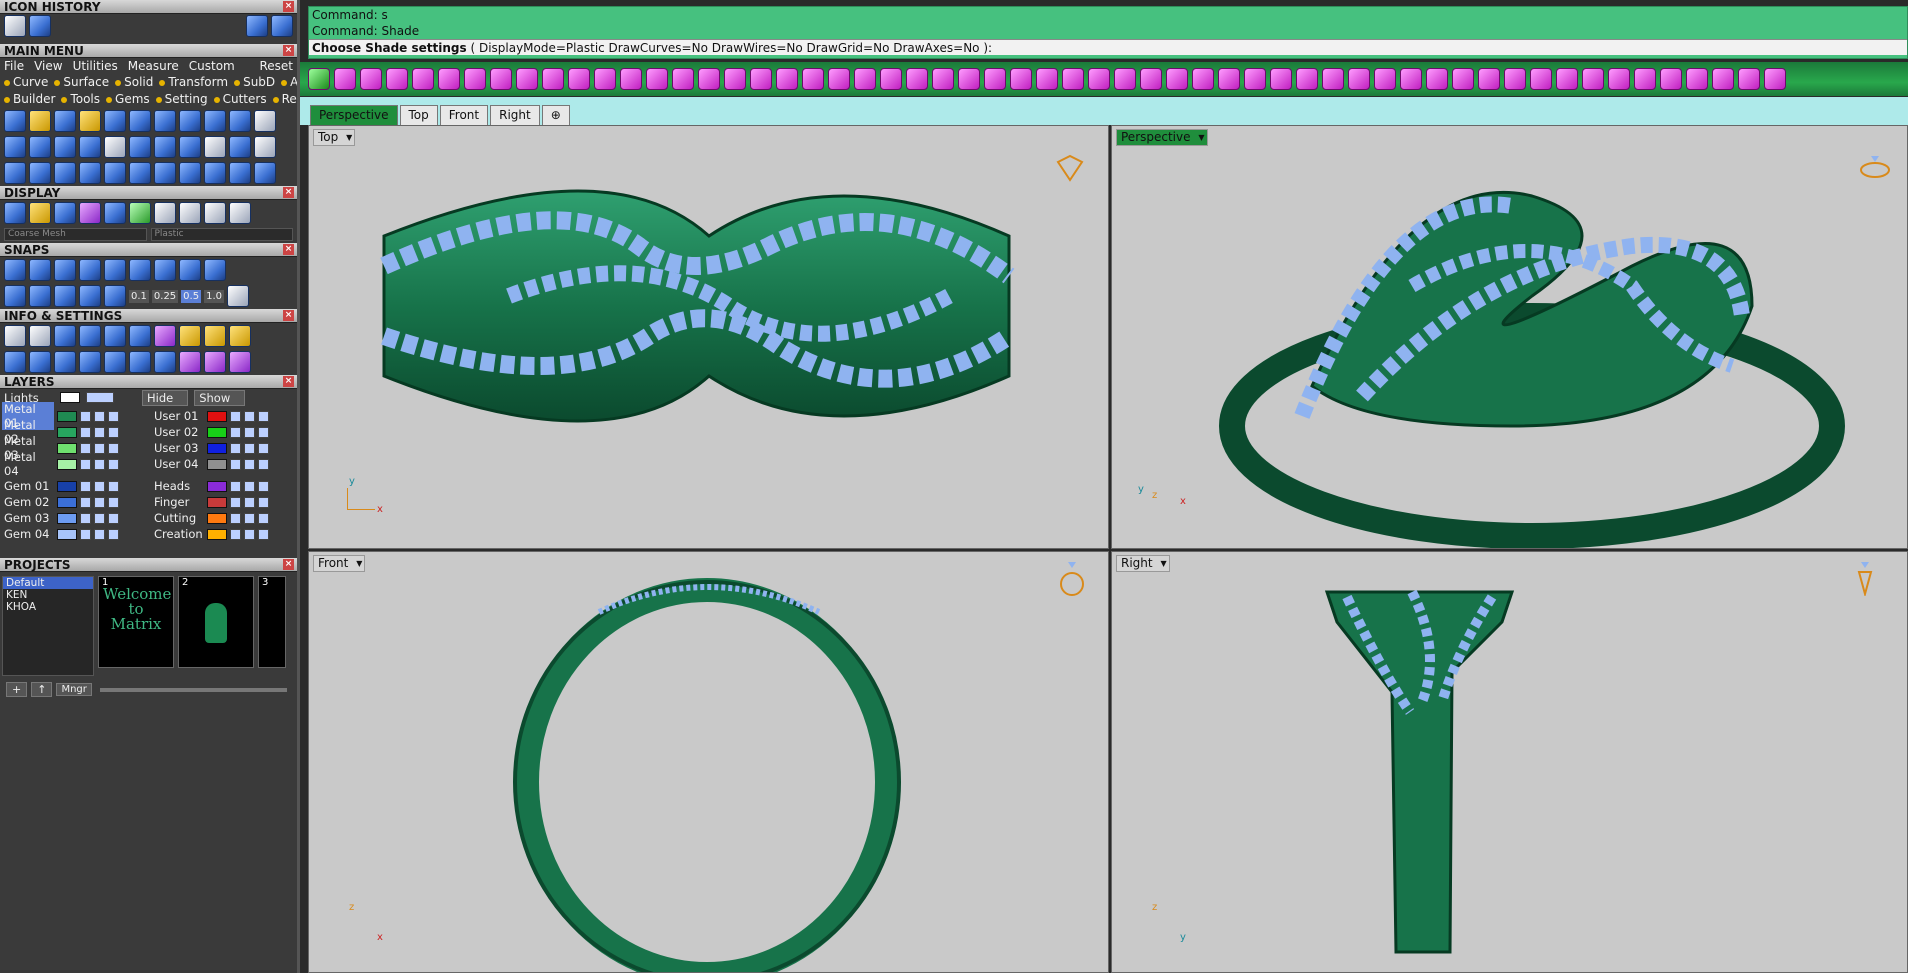  I want to click on layer-row: Gem 04, so click(77, 534).